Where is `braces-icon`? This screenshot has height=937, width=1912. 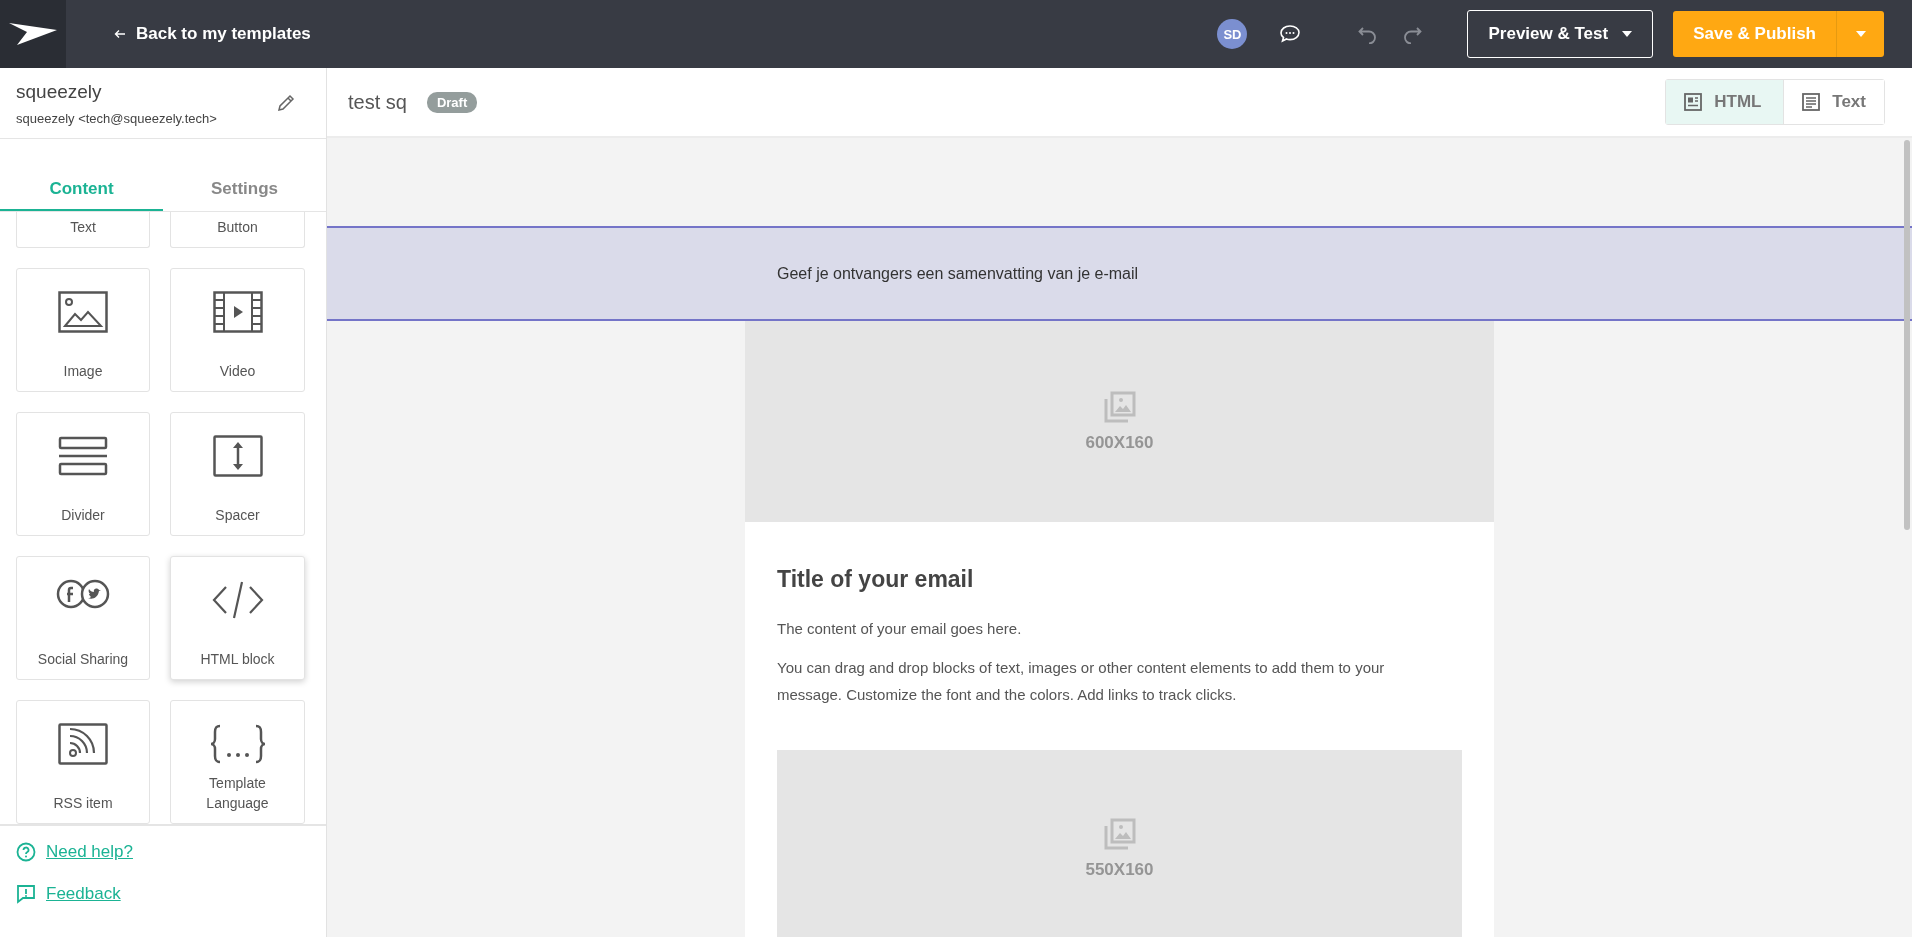
braces-icon is located at coordinates (237, 744).